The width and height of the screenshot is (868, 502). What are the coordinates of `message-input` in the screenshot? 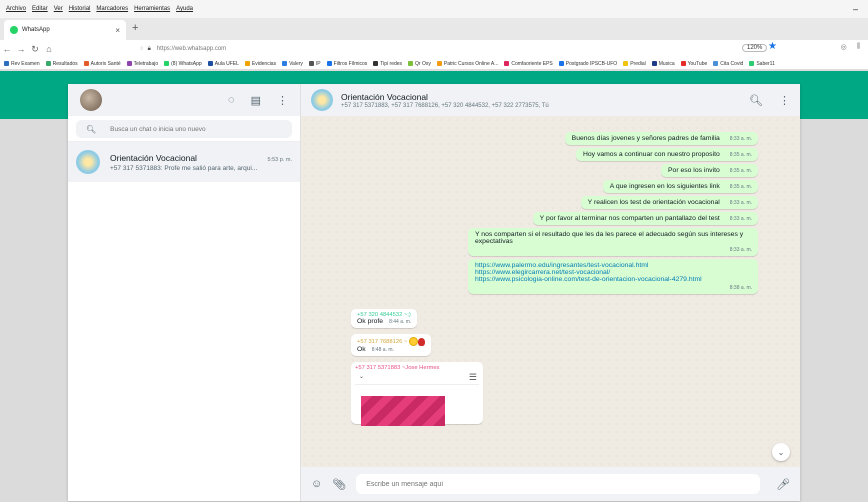 It's located at (558, 484).